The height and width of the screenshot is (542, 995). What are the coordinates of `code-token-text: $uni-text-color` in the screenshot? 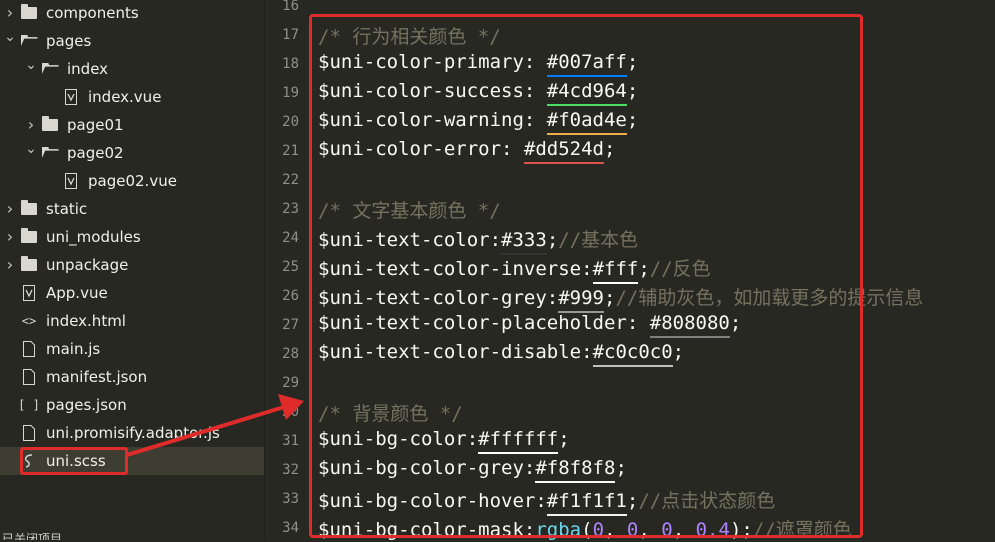 It's located at (404, 240).